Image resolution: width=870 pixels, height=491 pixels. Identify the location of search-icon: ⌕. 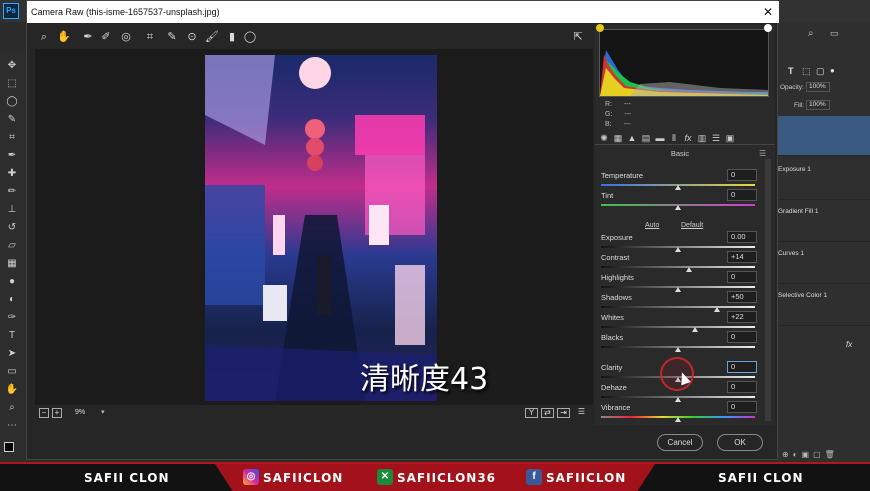
(811, 33).